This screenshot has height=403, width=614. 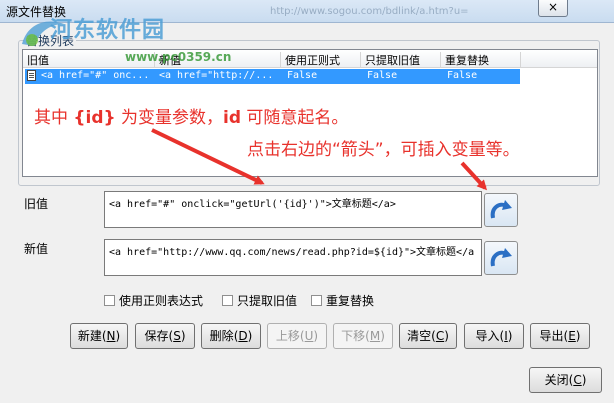 What do you see at coordinates (556, 380) in the screenshot?
I see `close-button-label: 关闭` at bounding box center [556, 380].